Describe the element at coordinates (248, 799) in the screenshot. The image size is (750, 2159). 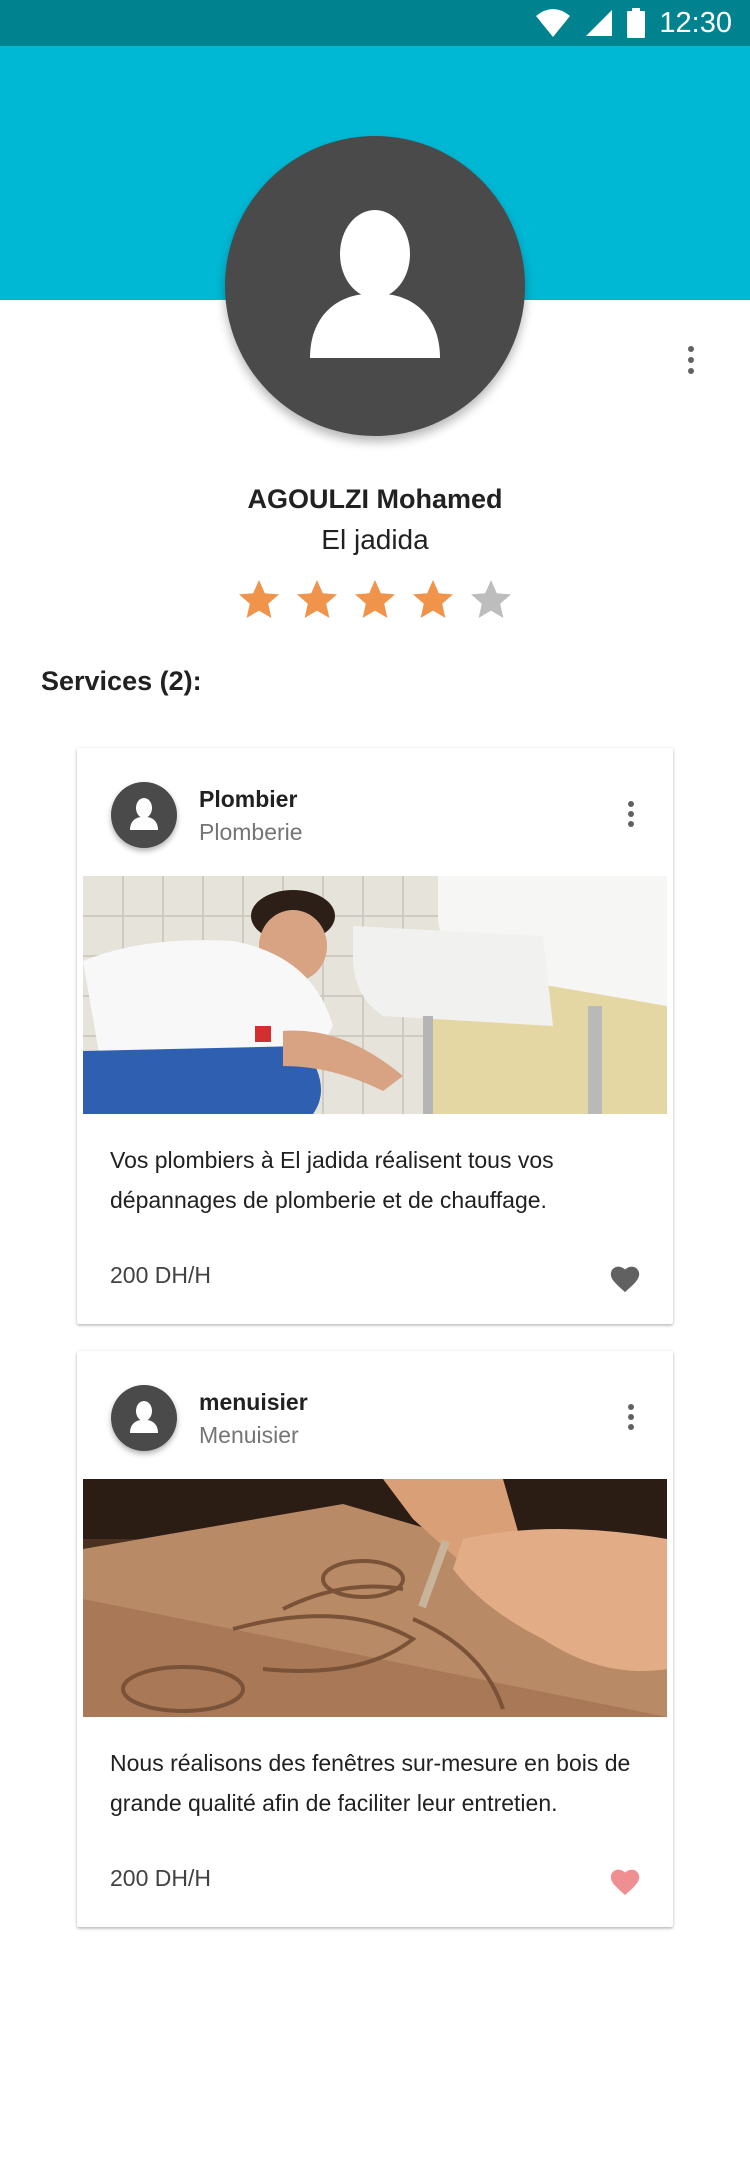
I see `service-title: Plombier` at that location.